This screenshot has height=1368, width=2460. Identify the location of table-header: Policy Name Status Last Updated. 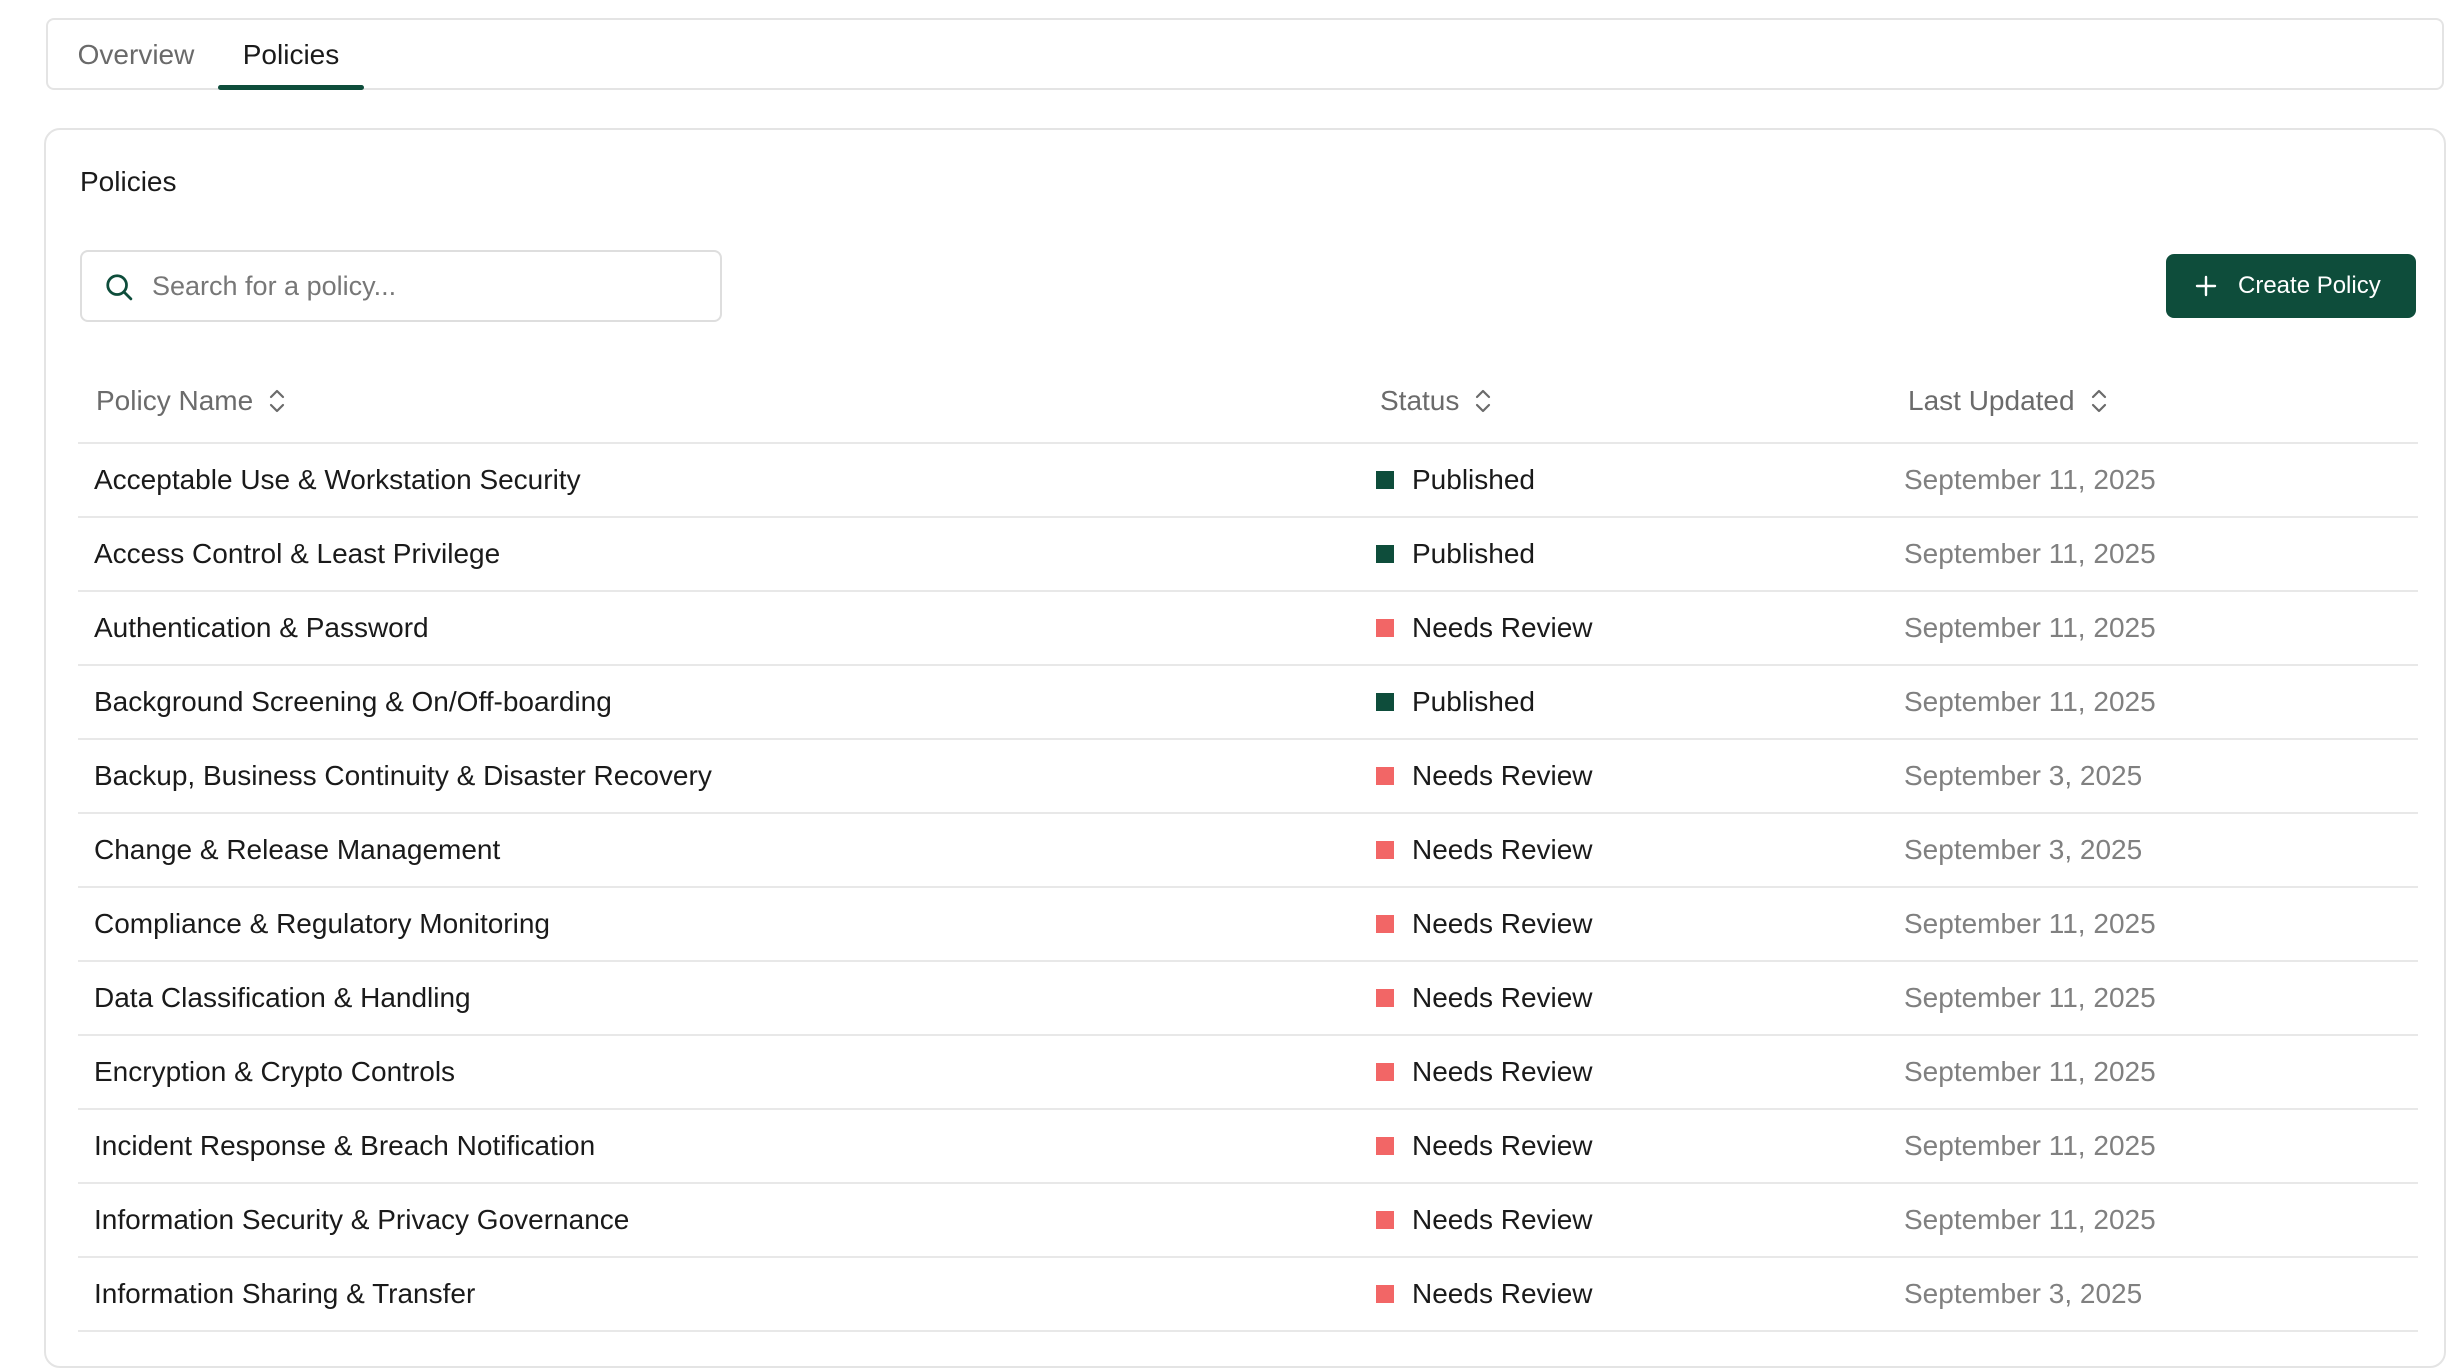
(1248, 402).